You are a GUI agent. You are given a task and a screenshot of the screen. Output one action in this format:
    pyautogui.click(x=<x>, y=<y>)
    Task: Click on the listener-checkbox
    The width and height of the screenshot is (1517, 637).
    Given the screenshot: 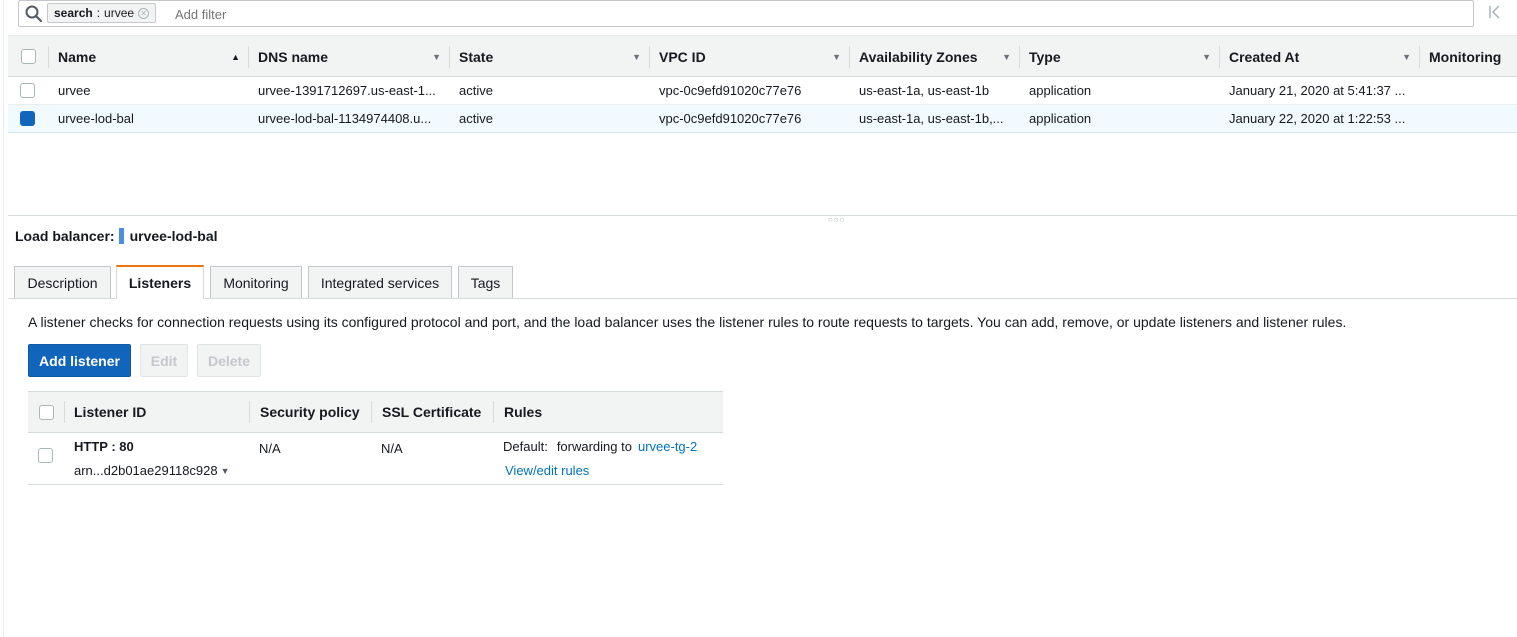 What is the action you would take?
    pyautogui.click(x=45, y=455)
    